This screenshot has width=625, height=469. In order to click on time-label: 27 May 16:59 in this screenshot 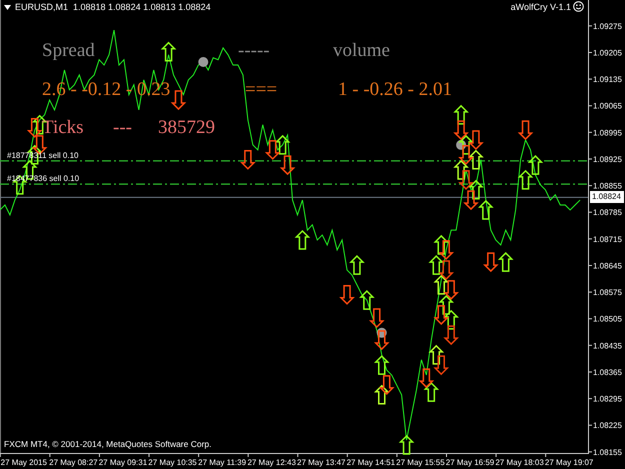, I will do `click(470, 462)`.